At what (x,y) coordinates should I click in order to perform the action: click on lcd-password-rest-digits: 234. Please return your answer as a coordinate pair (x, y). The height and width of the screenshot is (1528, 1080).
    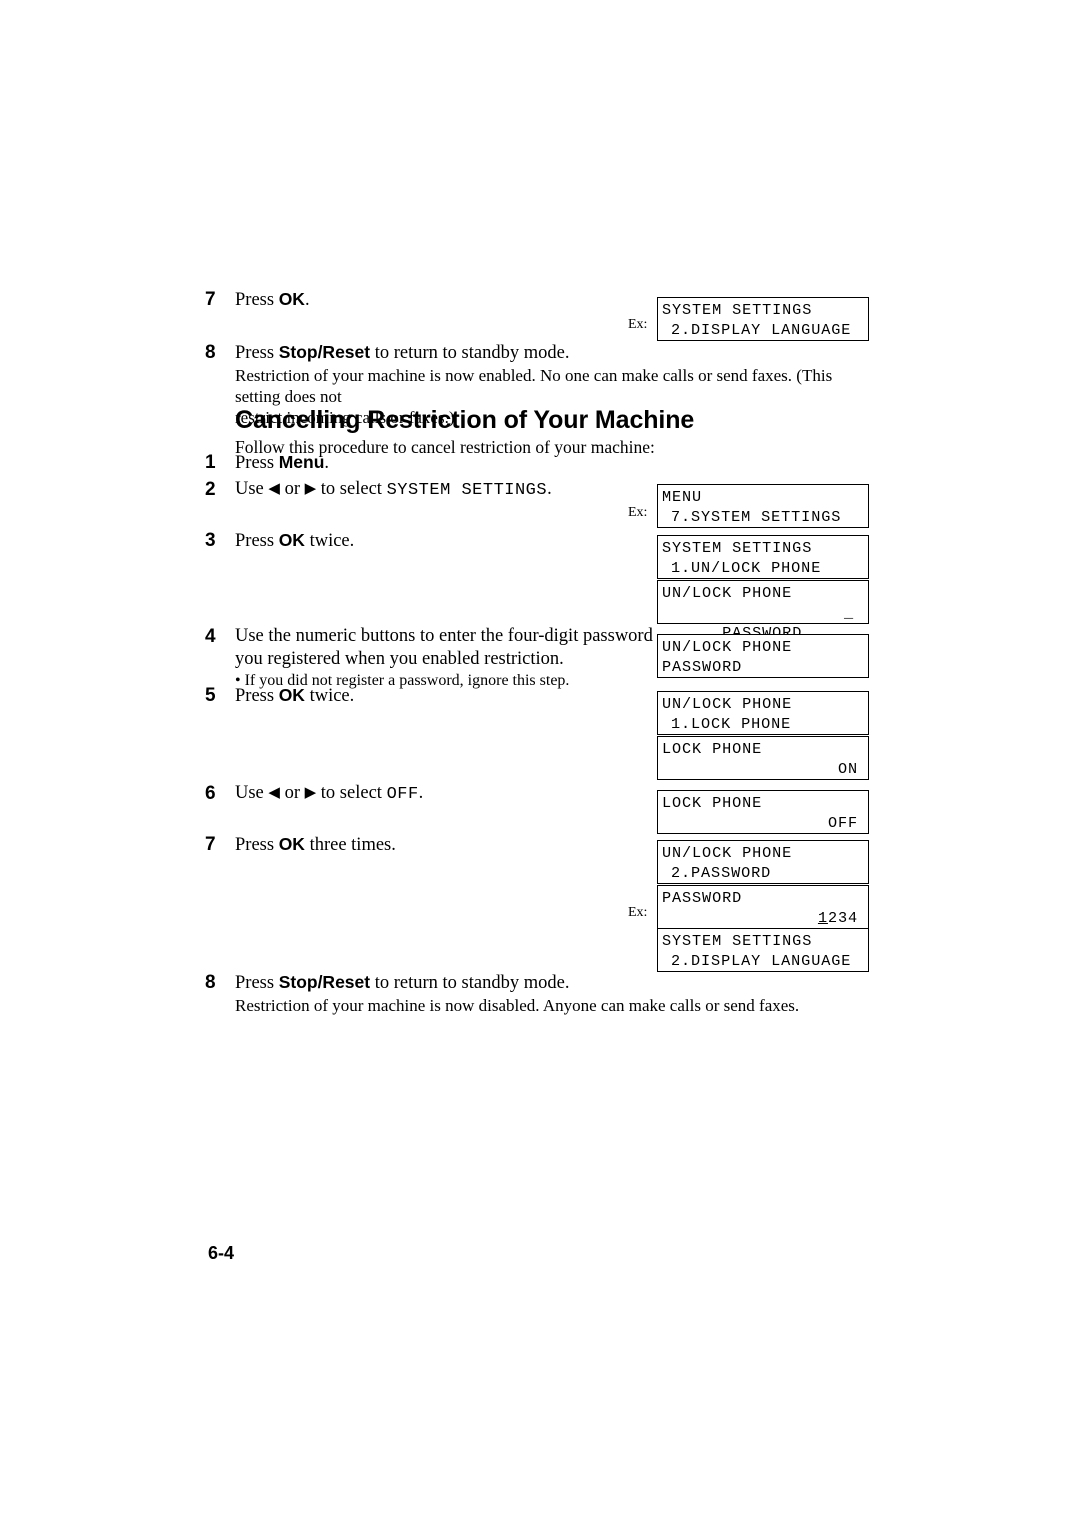
    Looking at the image, I should click on (842, 918).